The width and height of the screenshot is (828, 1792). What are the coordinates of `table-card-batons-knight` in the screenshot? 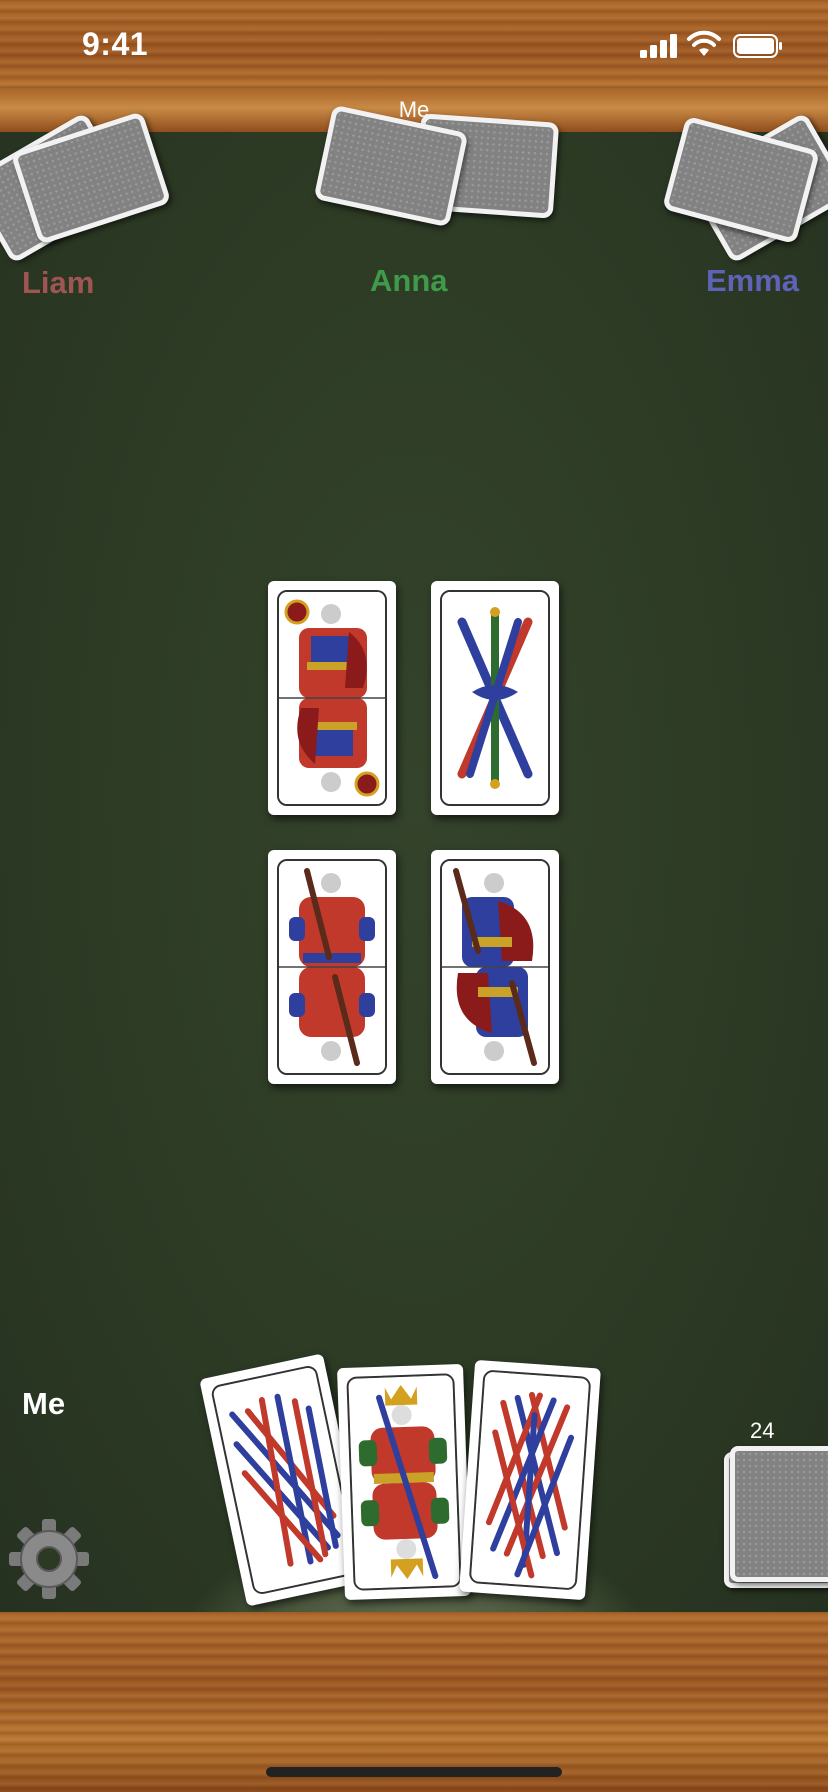 It's located at (495, 967).